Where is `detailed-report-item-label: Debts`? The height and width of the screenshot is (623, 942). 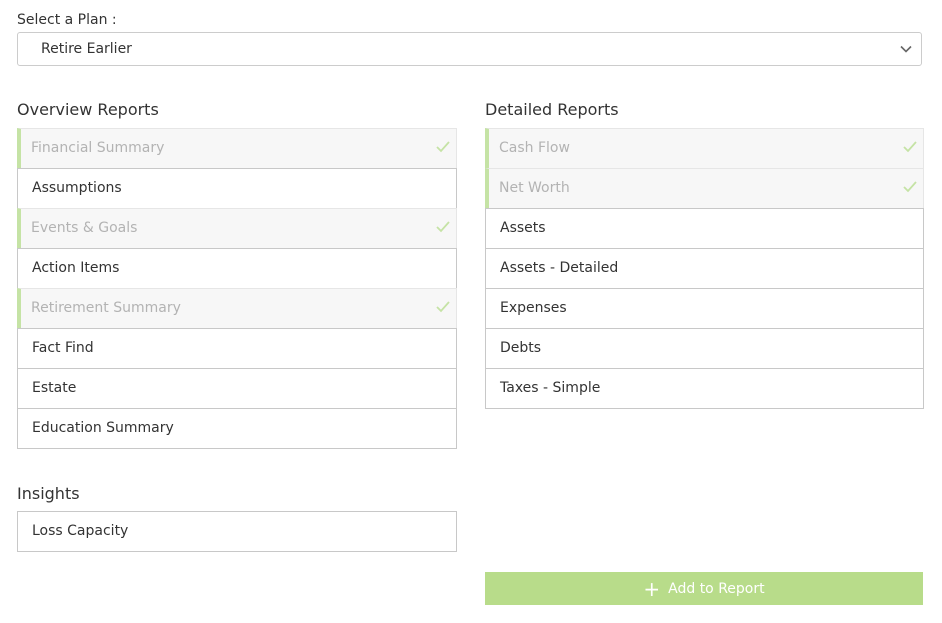 detailed-report-item-label: Debts is located at coordinates (521, 348).